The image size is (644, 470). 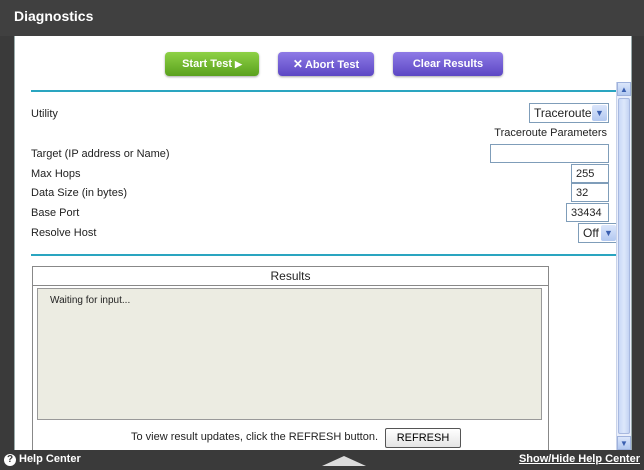 What do you see at coordinates (50, 459) in the screenshot?
I see `help-center-label: Help Center` at bounding box center [50, 459].